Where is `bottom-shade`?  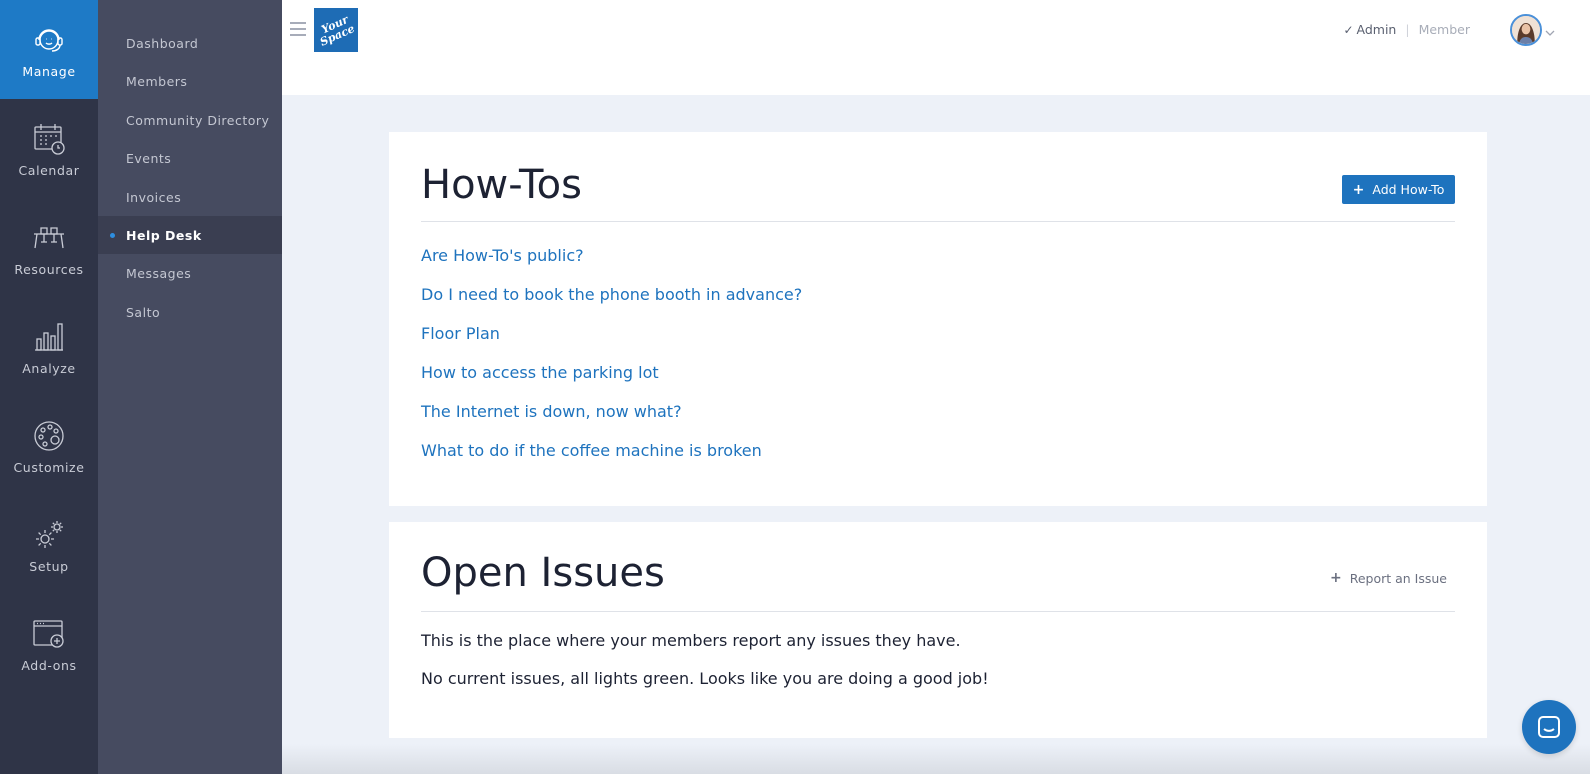 bottom-shade is located at coordinates (936, 759).